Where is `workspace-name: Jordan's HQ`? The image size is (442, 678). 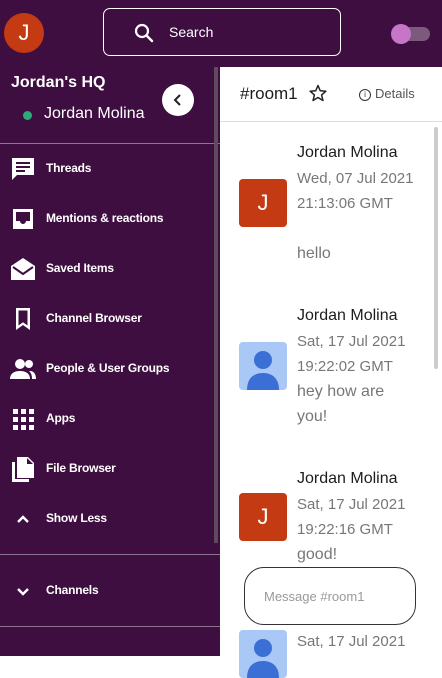 workspace-name: Jordan's HQ is located at coordinates (58, 83).